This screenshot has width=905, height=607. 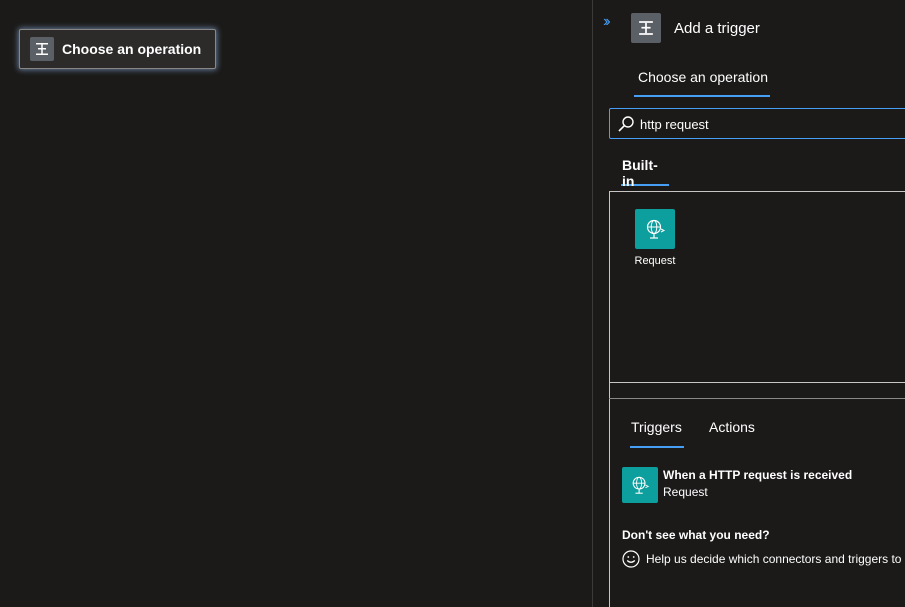 I want to click on search-box, so click(x=757, y=123).